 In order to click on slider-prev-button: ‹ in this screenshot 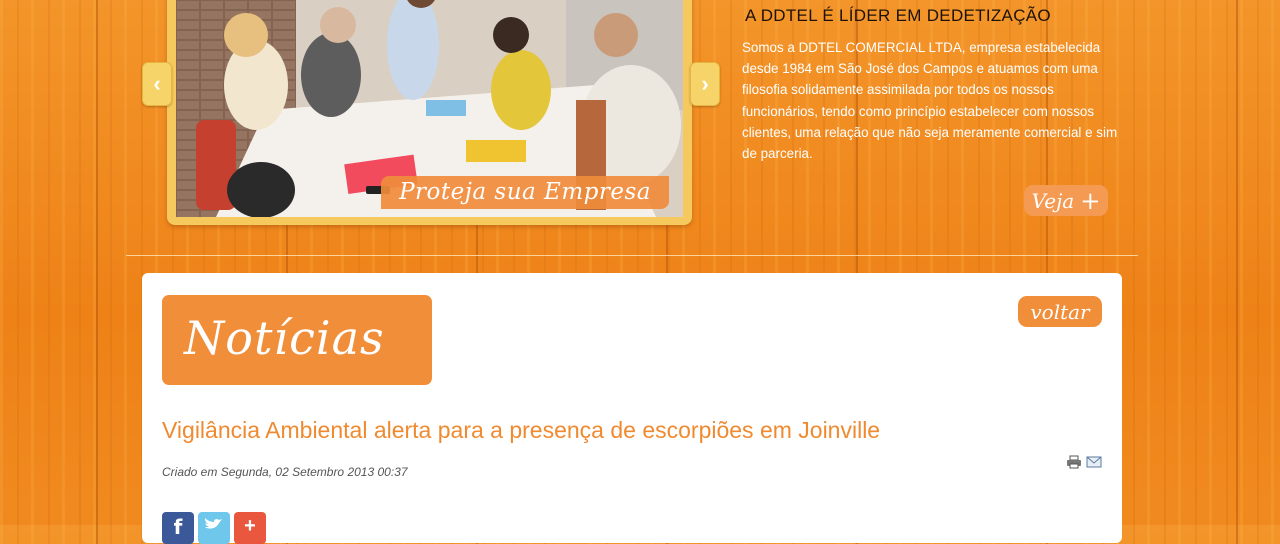, I will do `click(157, 84)`.